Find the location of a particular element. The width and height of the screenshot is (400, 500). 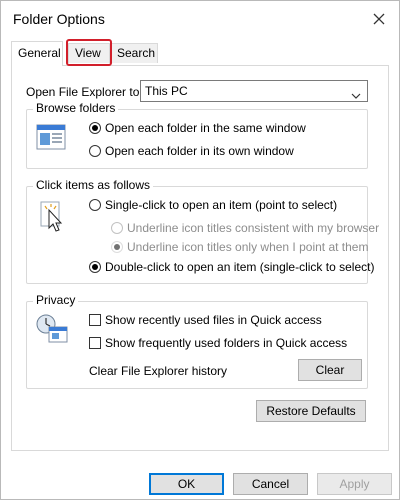

open-file-explorer-select: This PC is located at coordinates (254, 91).